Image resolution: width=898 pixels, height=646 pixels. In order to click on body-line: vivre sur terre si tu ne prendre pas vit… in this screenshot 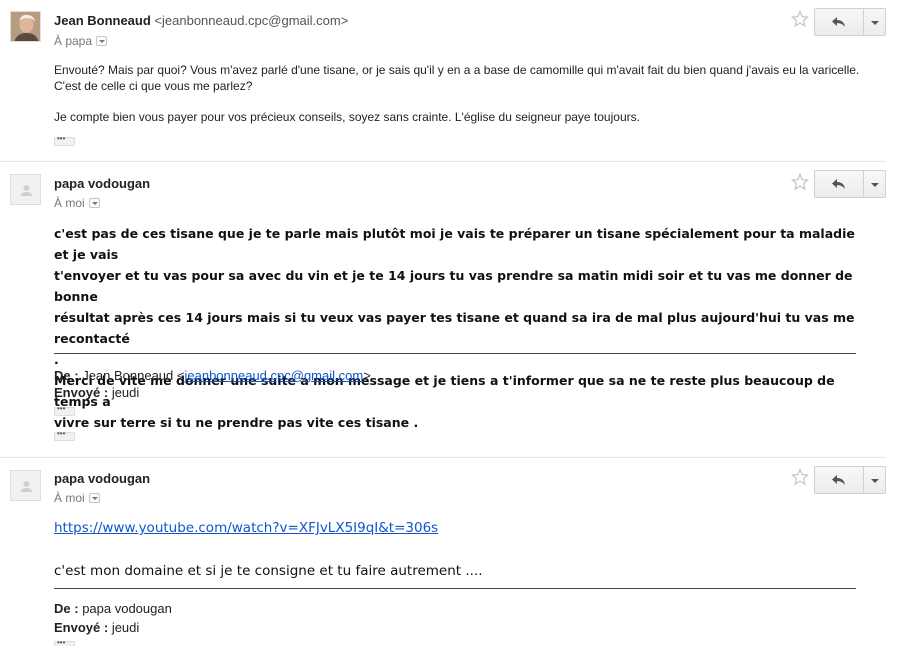, I will do `click(236, 422)`.